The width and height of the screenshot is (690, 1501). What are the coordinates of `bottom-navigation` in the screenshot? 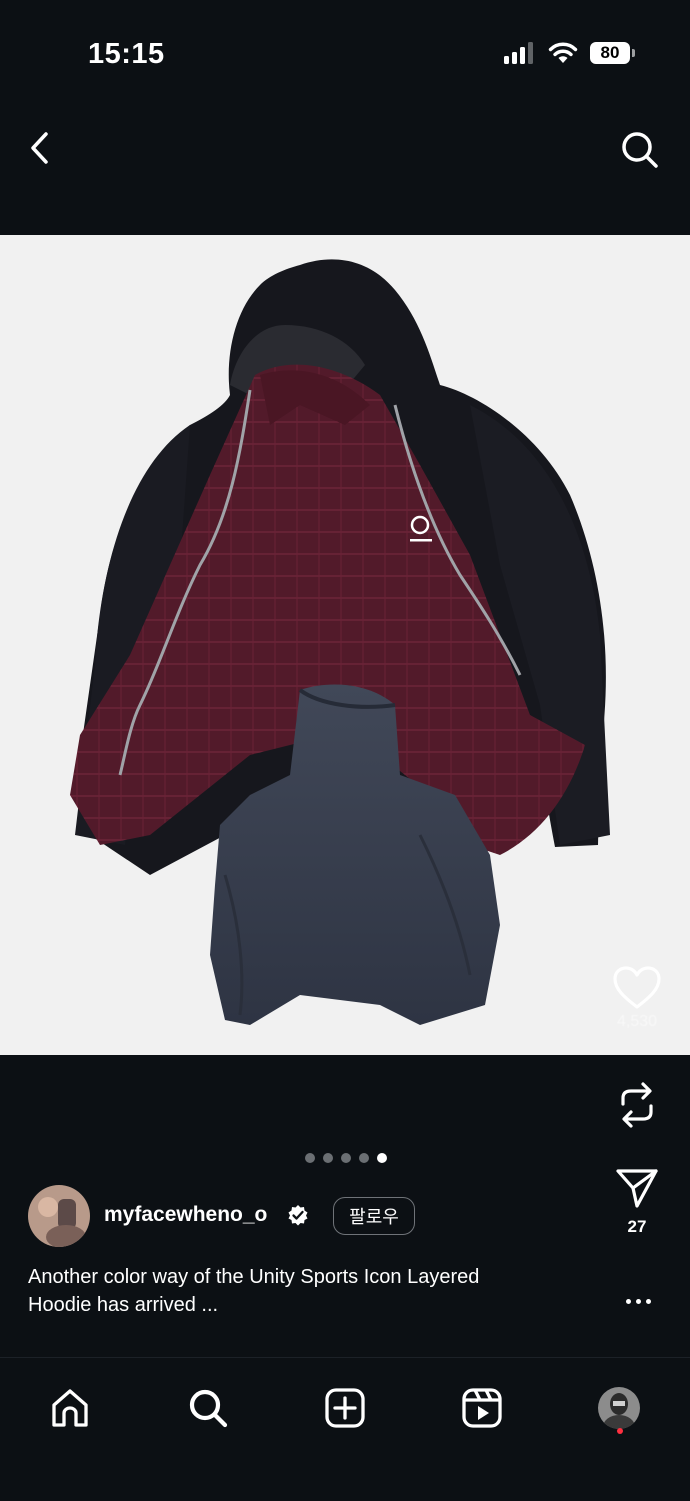 It's located at (345, 1429).